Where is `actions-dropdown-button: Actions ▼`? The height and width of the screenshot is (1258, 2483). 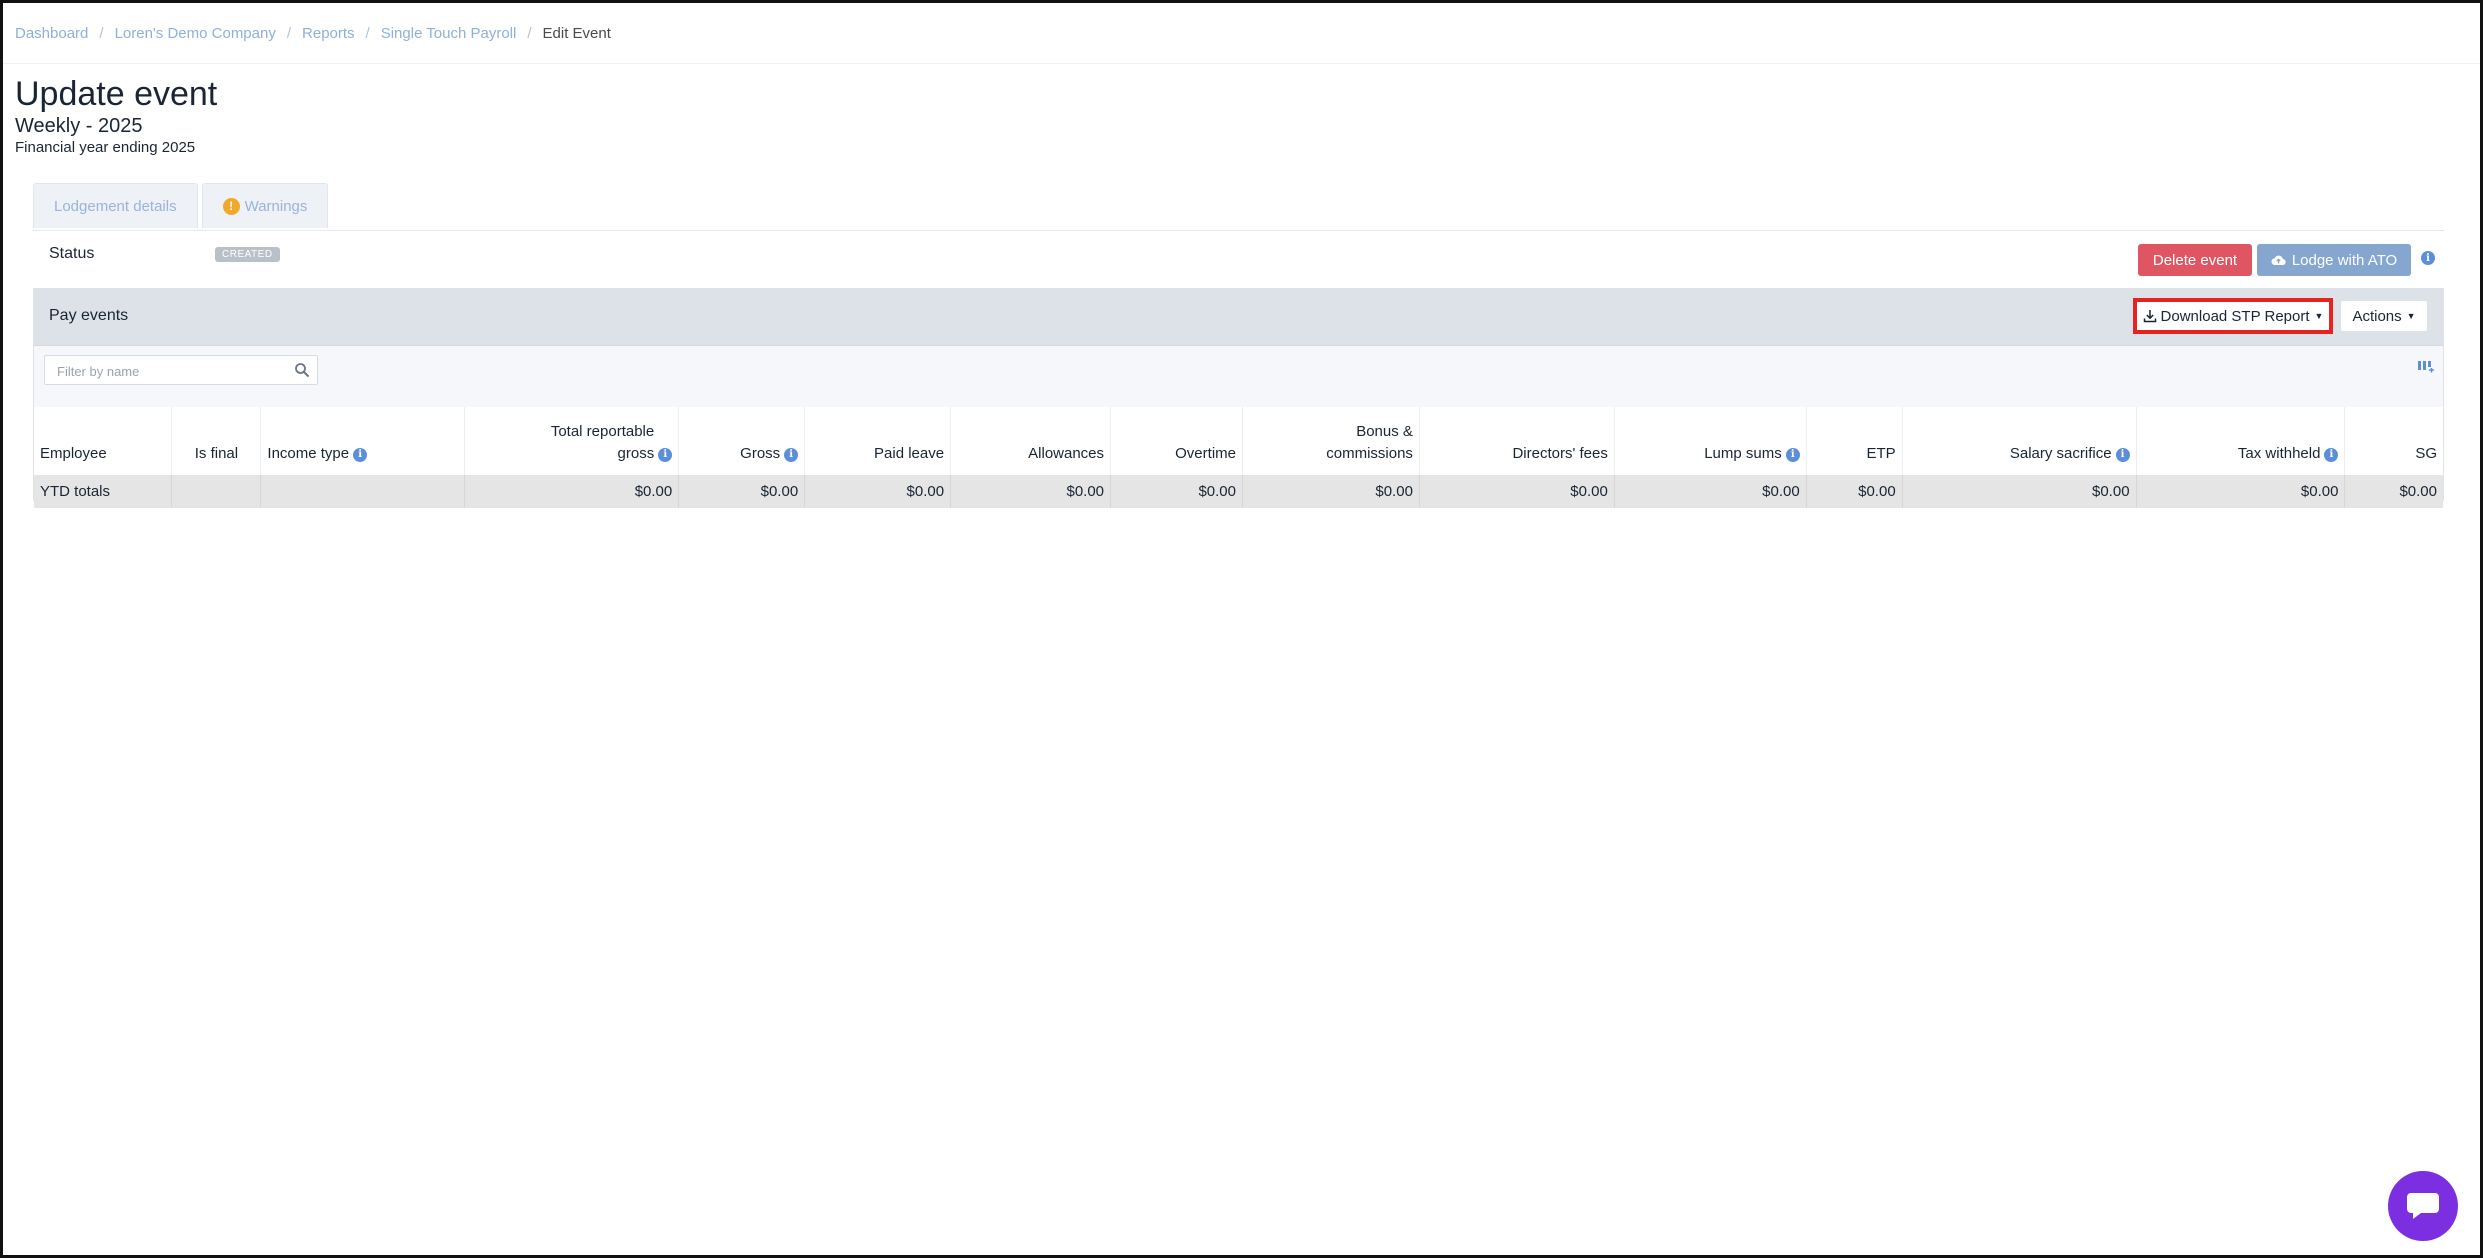
actions-dropdown-button: Actions ▼ is located at coordinates (2384, 316).